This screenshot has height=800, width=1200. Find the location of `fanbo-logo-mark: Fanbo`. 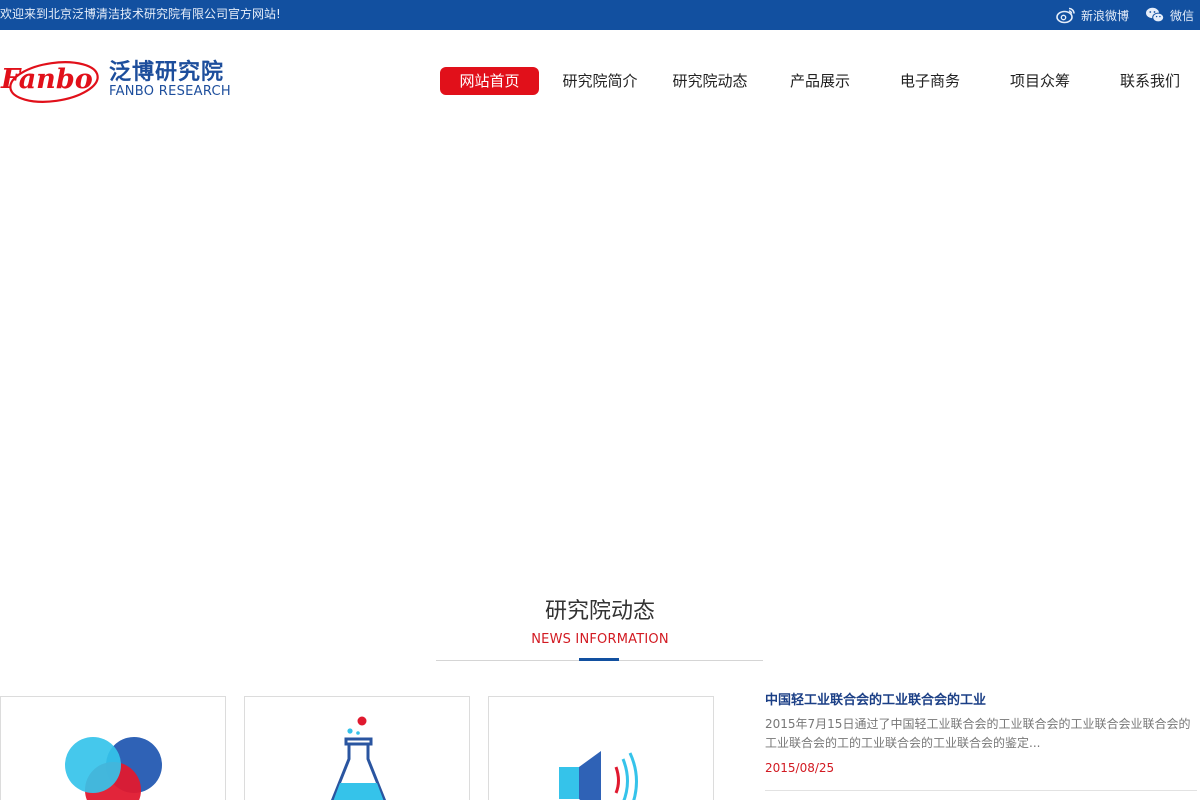

fanbo-logo-mark: Fanbo is located at coordinates (49, 82).